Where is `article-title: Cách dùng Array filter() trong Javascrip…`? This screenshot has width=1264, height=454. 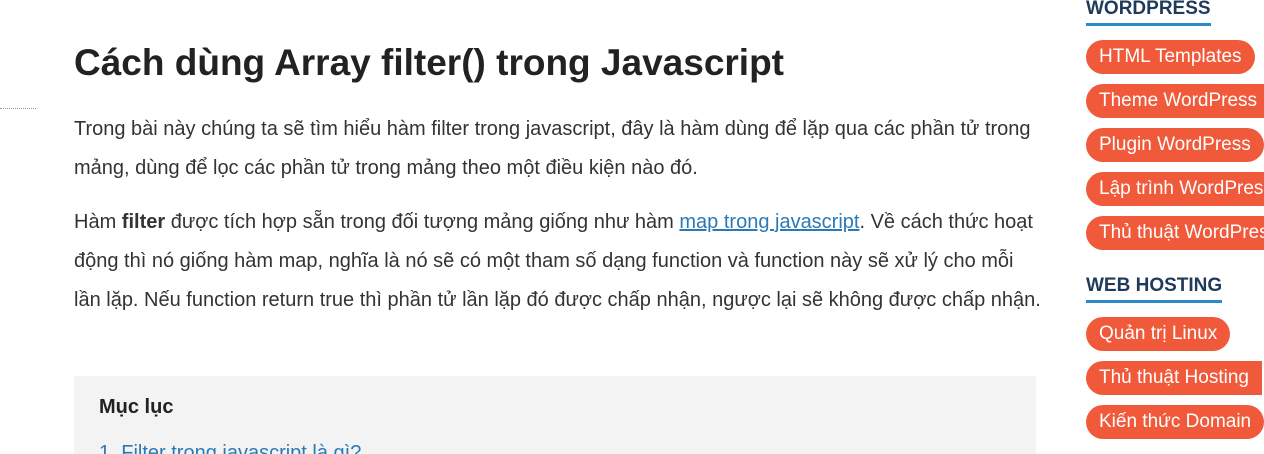
article-title: Cách dùng Array filter() trong Javascrip… is located at coordinates (429, 62).